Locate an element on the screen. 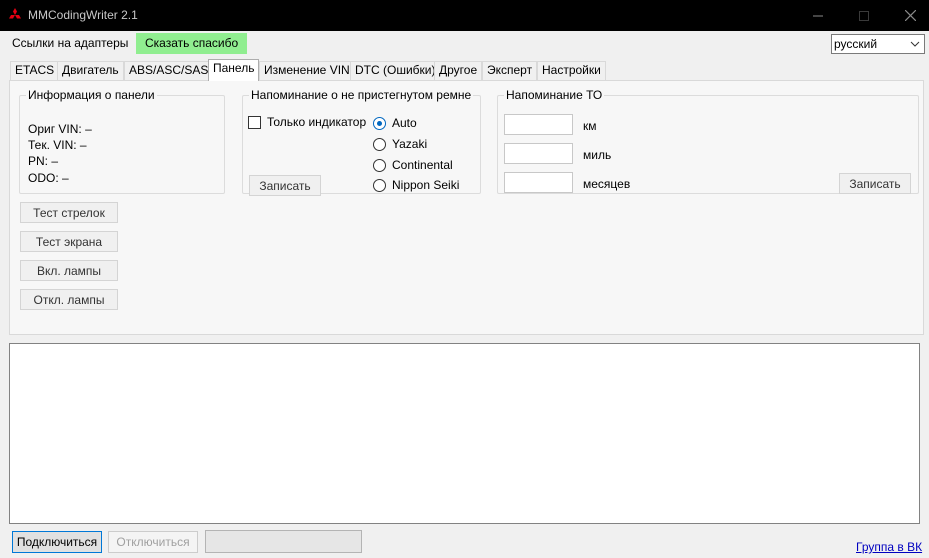 The width and height of the screenshot is (929, 558). minimize-button is located at coordinates (818, 15).